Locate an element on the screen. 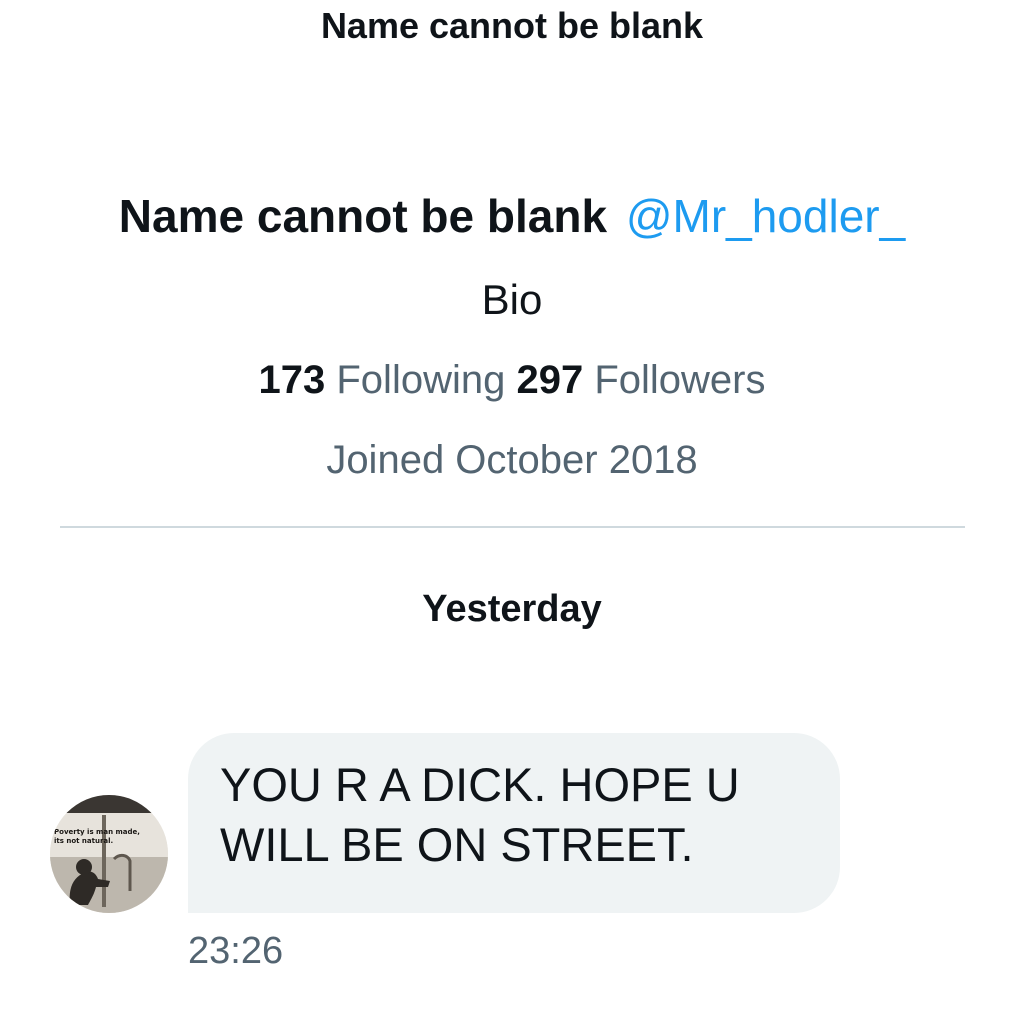  profile-stats: 173 Following 297 Followers is located at coordinates (512, 380).